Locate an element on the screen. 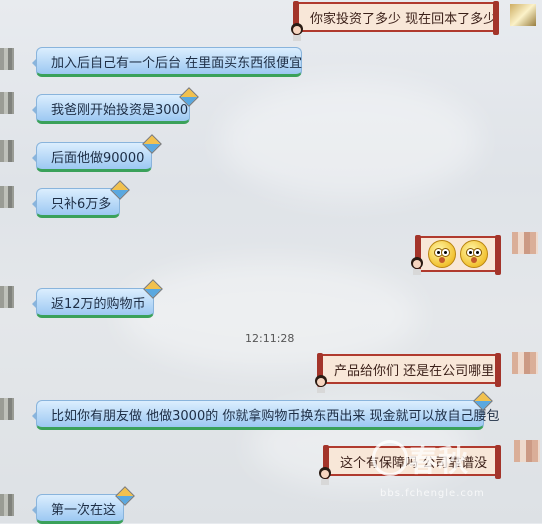 This screenshot has height=524, width=542. message-text: 返12万的购物币 is located at coordinates (98, 304).